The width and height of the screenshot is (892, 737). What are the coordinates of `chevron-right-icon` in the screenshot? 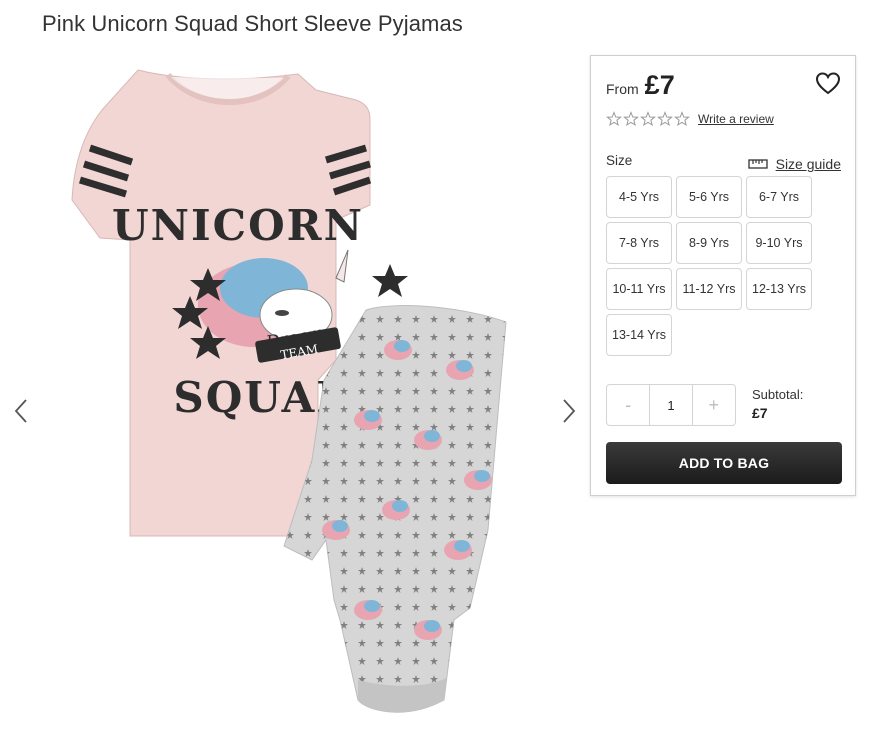 It's located at (569, 411).